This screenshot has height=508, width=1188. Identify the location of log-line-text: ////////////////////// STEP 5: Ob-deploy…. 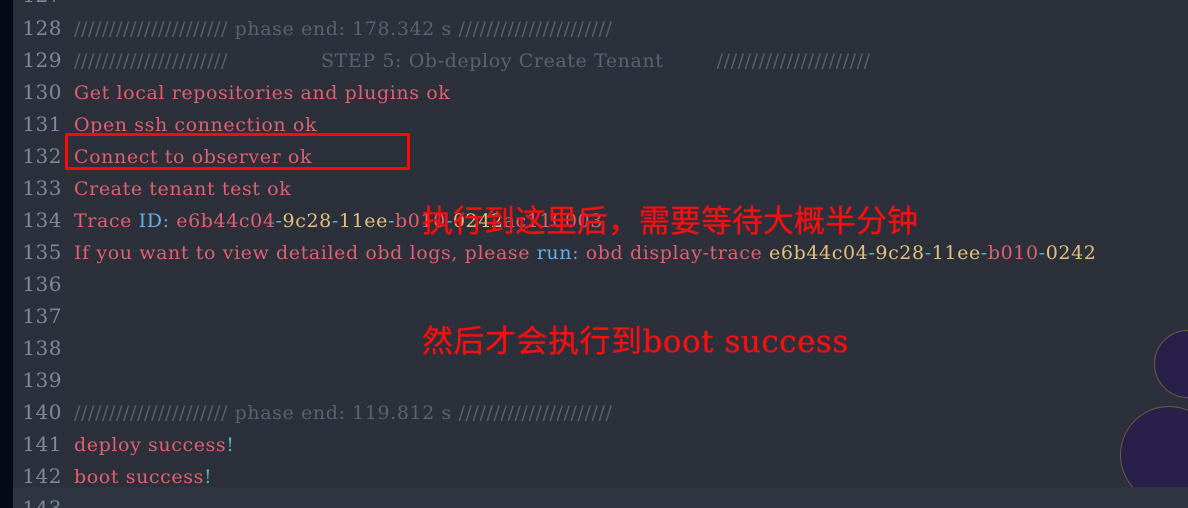
(631, 61).